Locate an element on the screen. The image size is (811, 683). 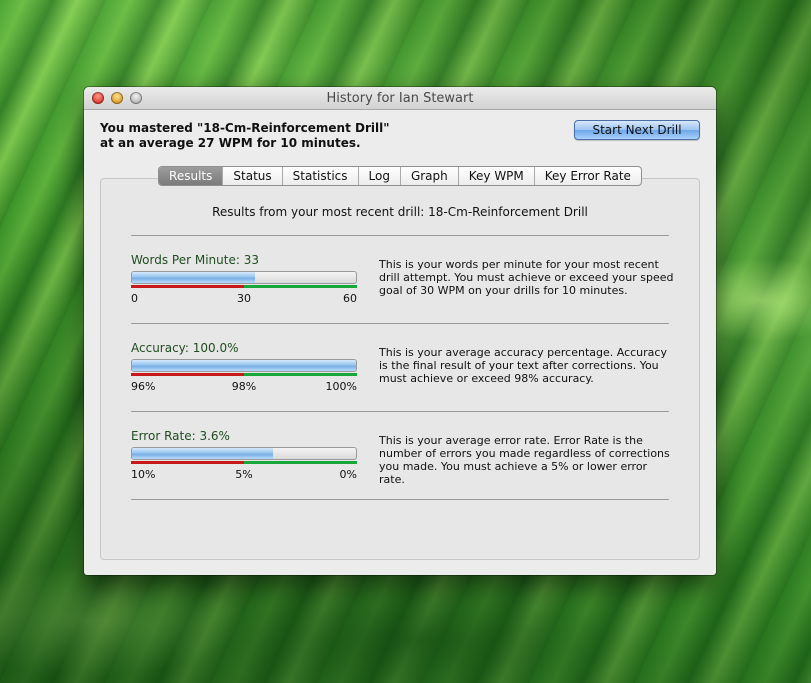
accuracy-tick-goal: 98% is located at coordinates (244, 386).